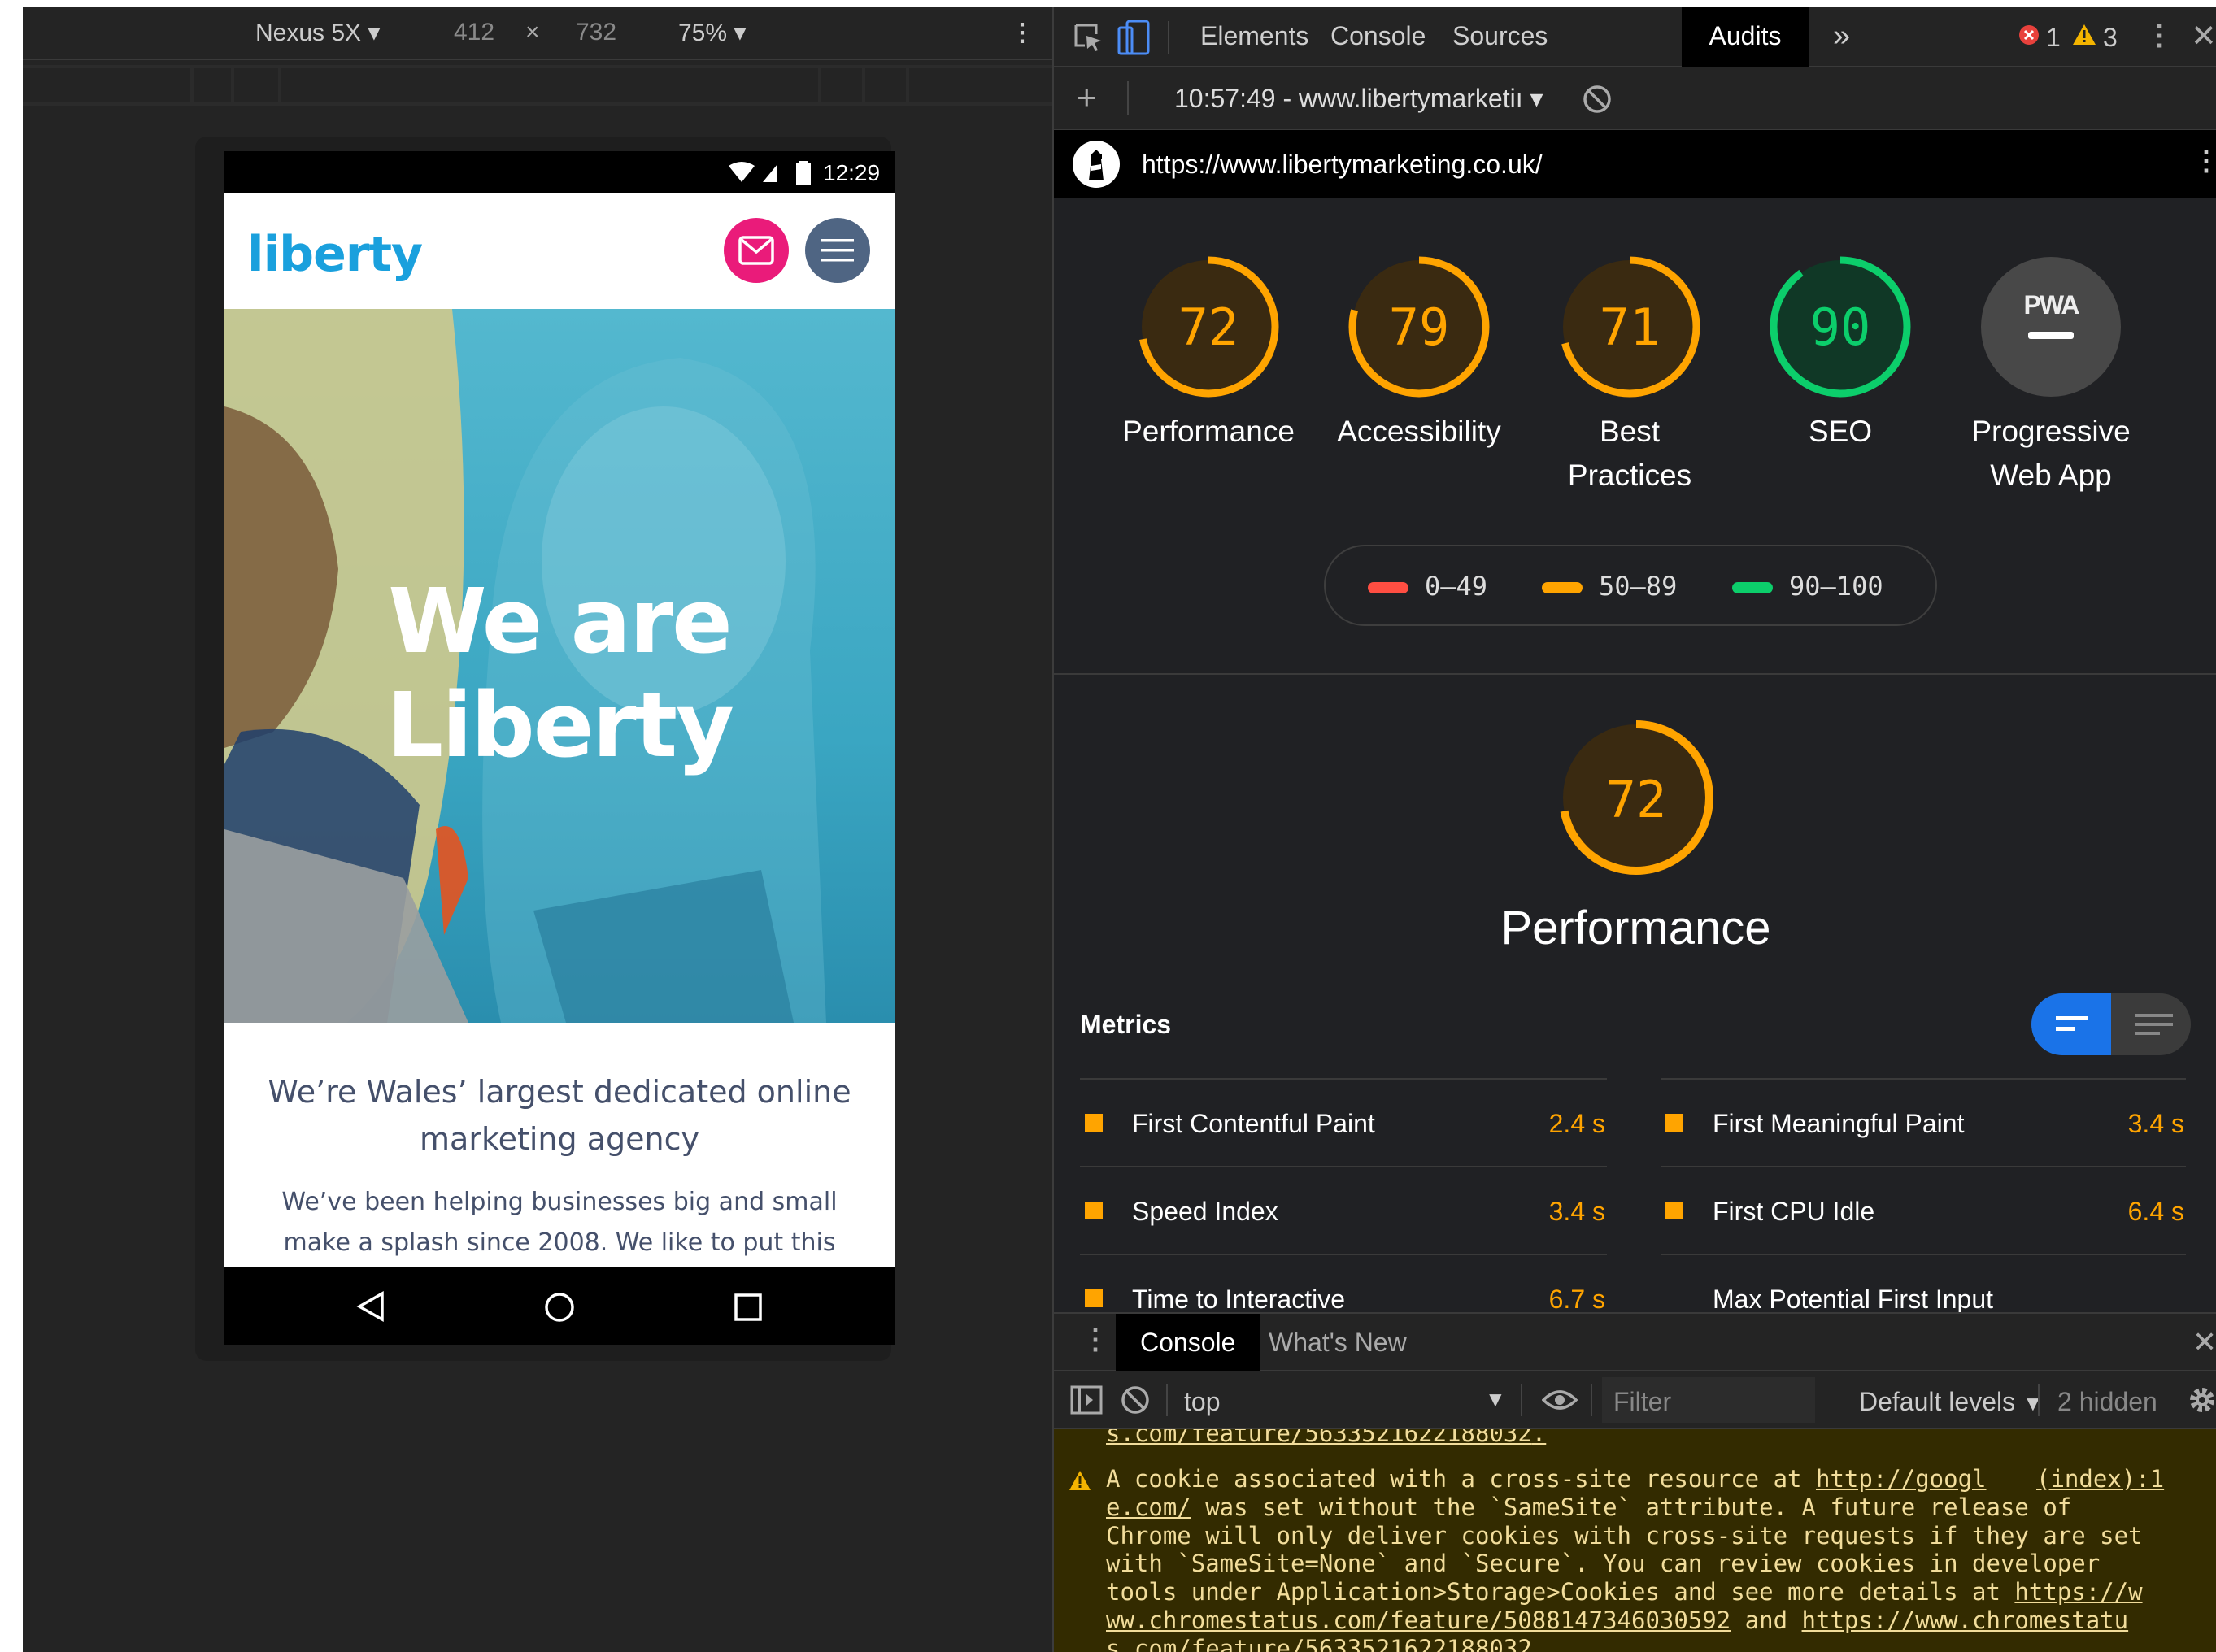 This screenshot has height=1652, width=2216. I want to click on metric-time-to-interactive: Time to Interactive 6.7 s, so click(1343, 1283).